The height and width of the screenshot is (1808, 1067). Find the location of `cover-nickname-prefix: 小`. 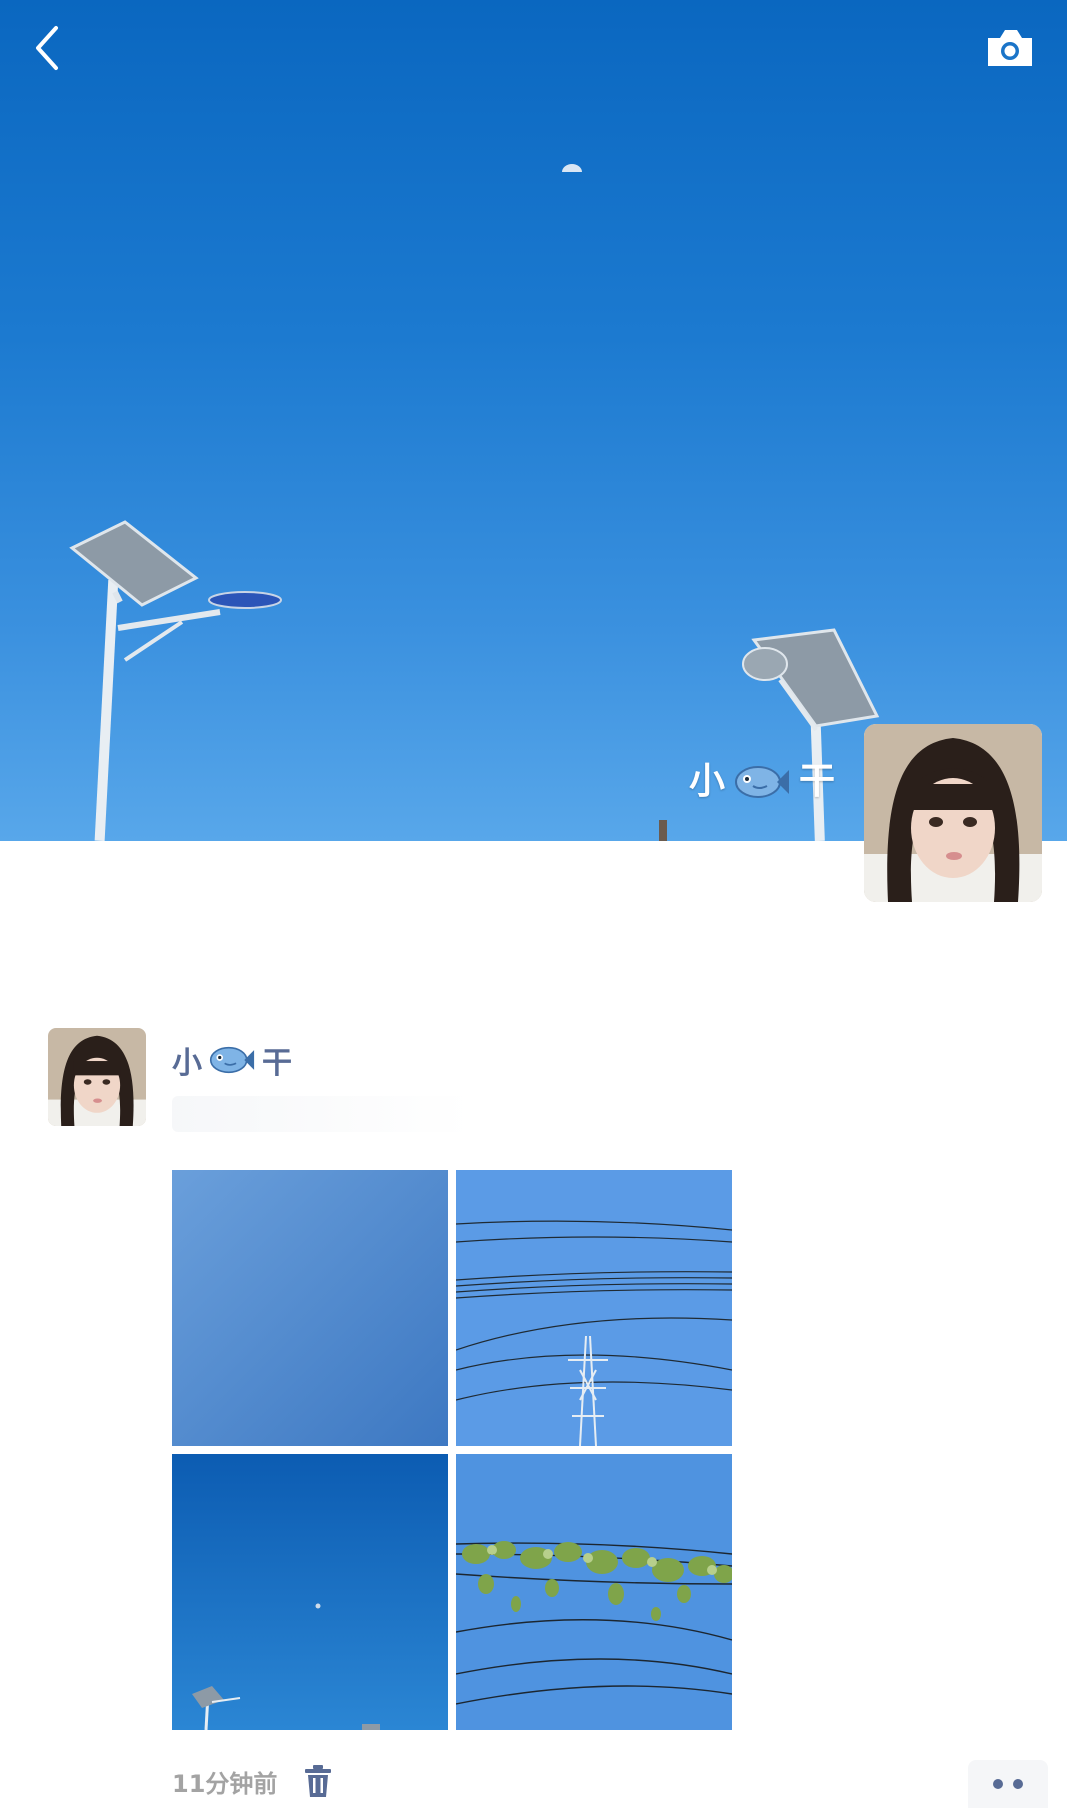

cover-nickname-prefix: 小 is located at coordinates (706, 781).